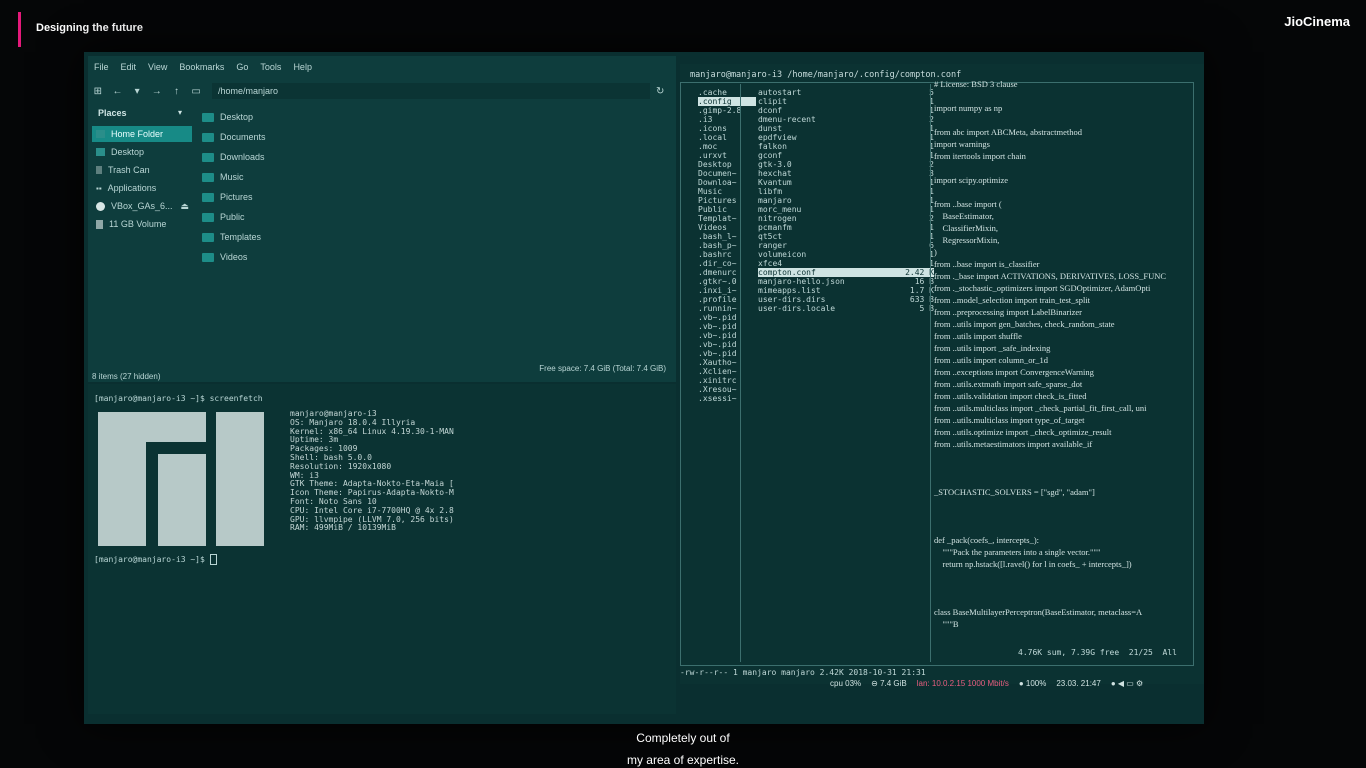 Image resolution: width=1366 pixels, height=768 pixels. Describe the element at coordinates (157, 69) in the screenshot. I see `menu-view: View` at that location.